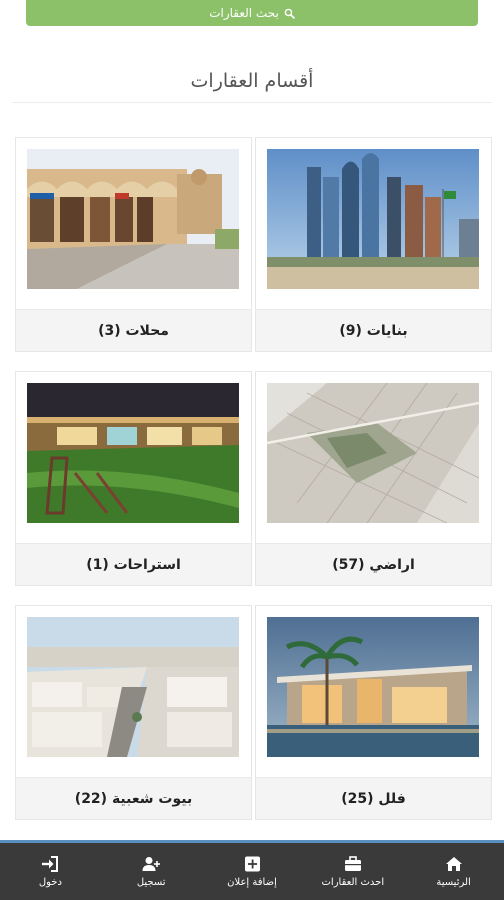 The height and width of the screenshot is (900, 504). What do you see at coordinates (373, 798) in the screenshot?
I see `category-label-villas: فلل (25)` at bounding box center [373, 798].